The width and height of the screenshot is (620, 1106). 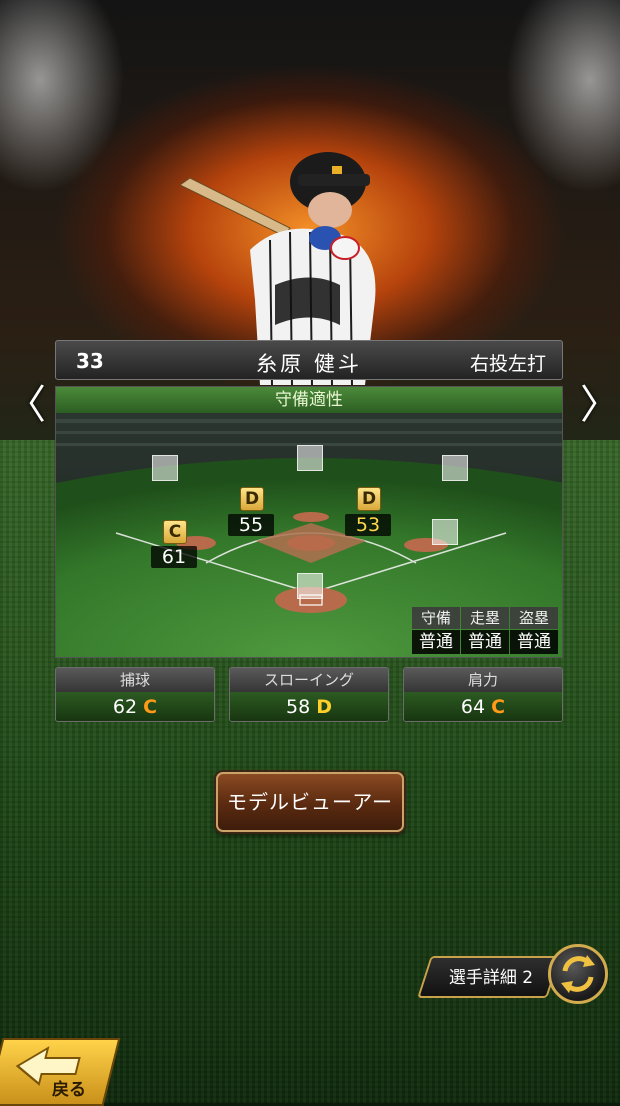 I want to click on arm-strength-stat: 肩力 64 C, so click(x=483, y=694).